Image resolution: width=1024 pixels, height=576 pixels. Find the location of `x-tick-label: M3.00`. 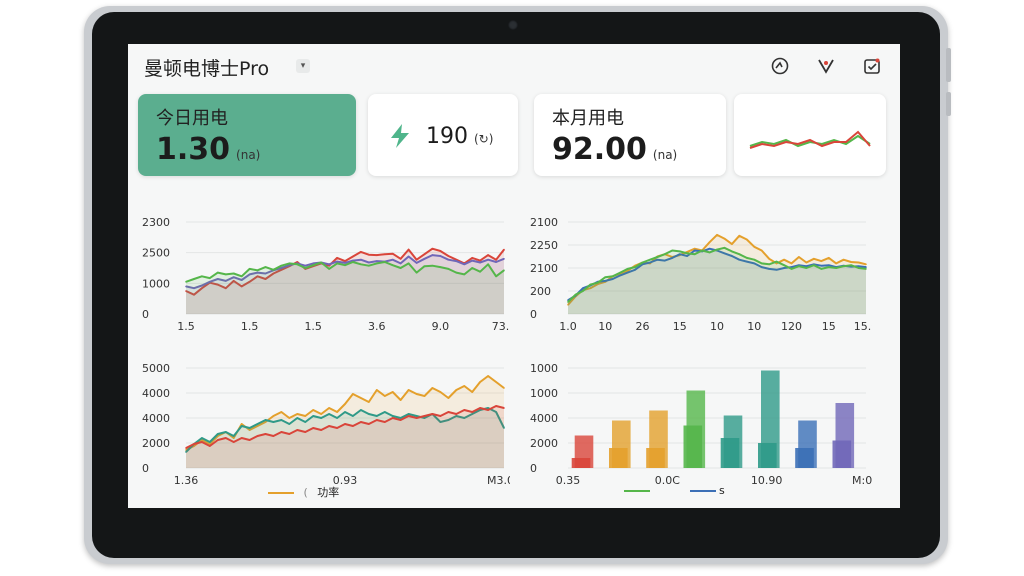

x-tick-label: M3.00 is located at coordinates (498, 480).